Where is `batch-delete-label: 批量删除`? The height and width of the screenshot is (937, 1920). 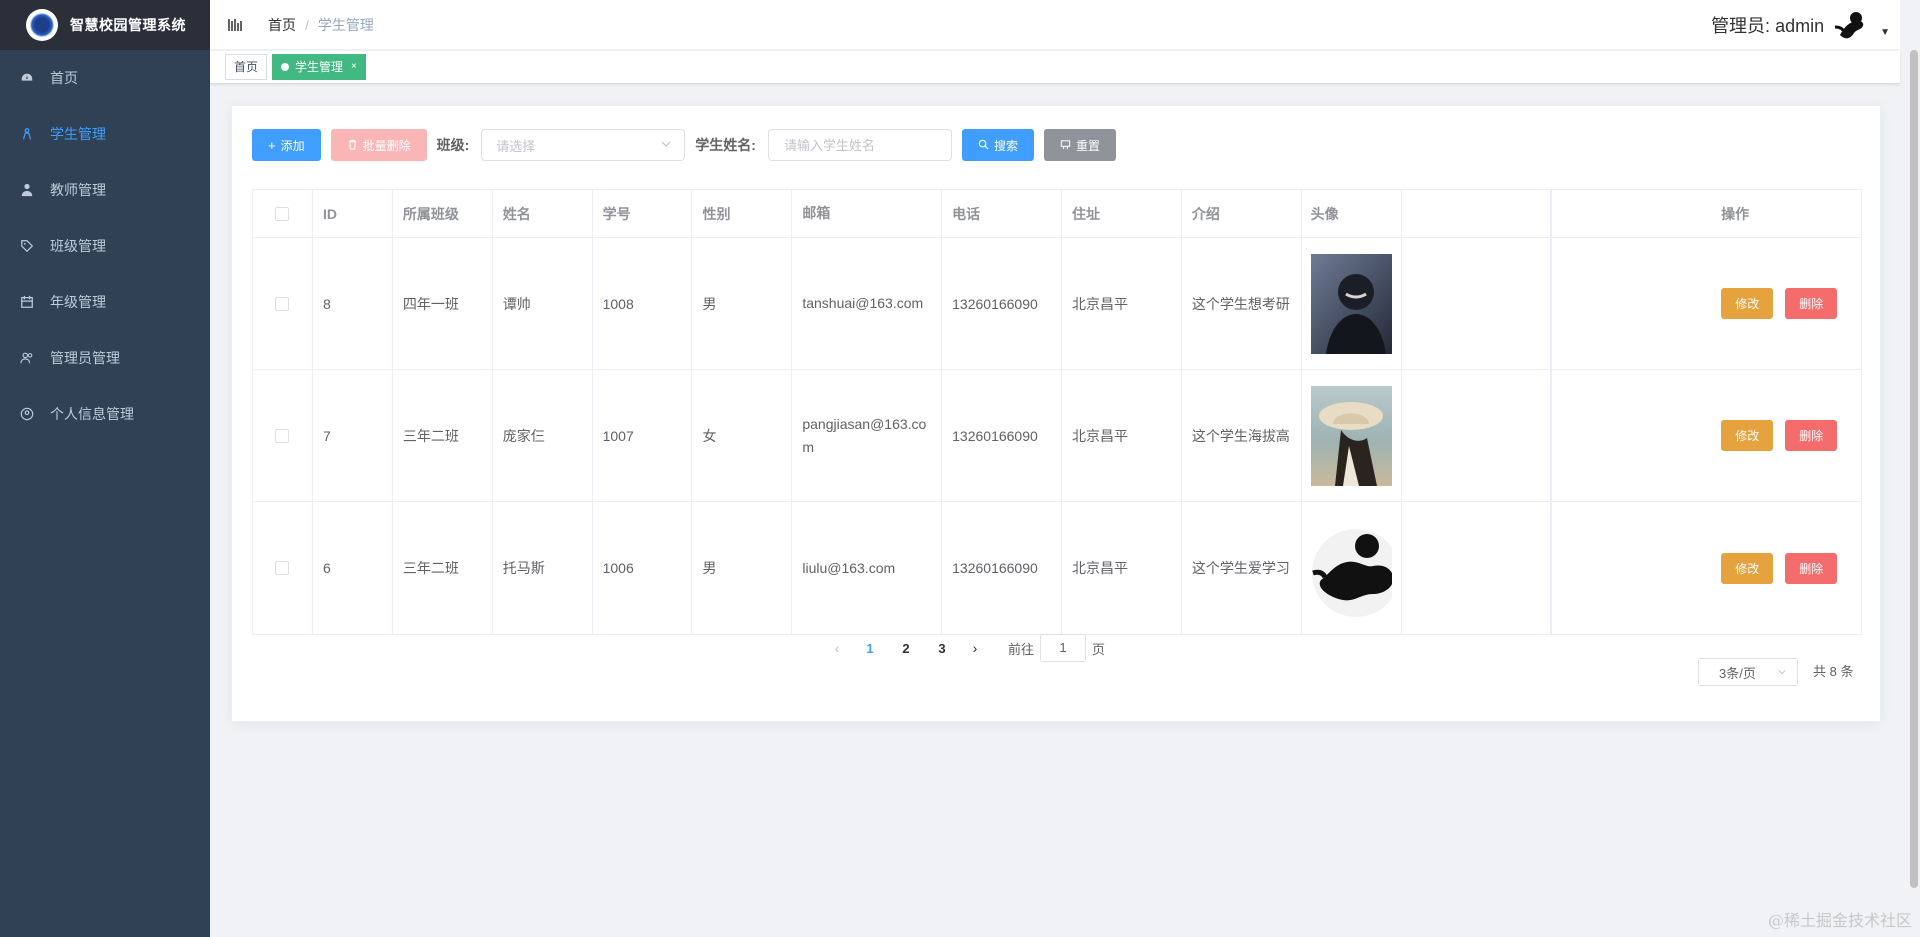 batch-delete-label: 批量删除 is located at coordinates (386, 145).